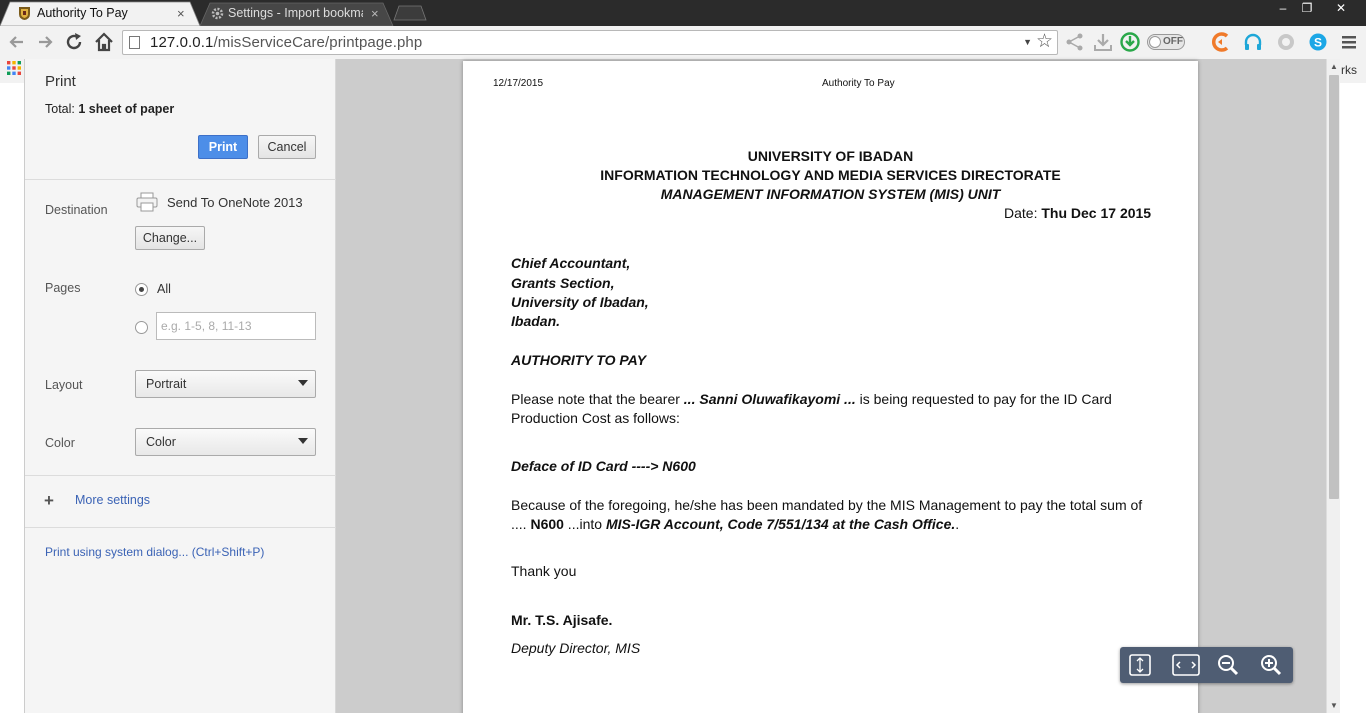 The image size is (1366, 713). Describe the element at coordinates (60, 81) in the screenshot. I see `print-title: Print` at that location.